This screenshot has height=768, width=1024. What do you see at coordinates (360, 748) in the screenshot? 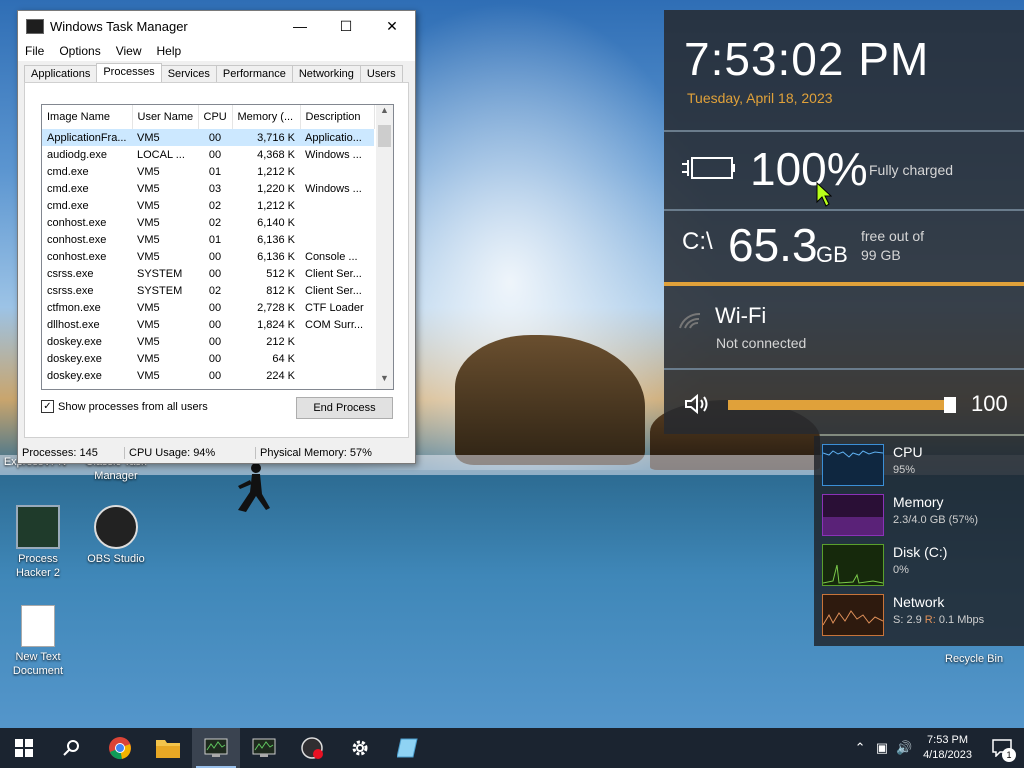
I see `settings-button` at bounding box center [360, 748].